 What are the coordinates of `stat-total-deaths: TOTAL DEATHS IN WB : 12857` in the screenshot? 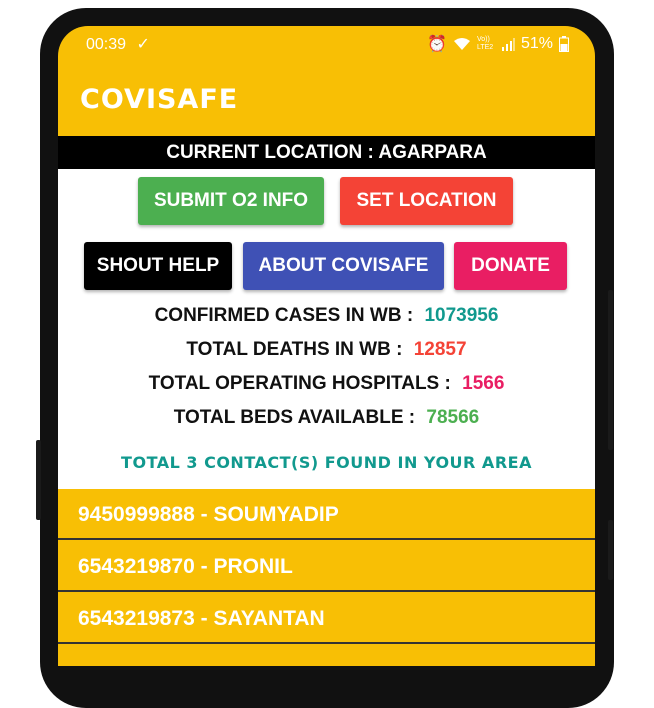 It's located at (326, 350).